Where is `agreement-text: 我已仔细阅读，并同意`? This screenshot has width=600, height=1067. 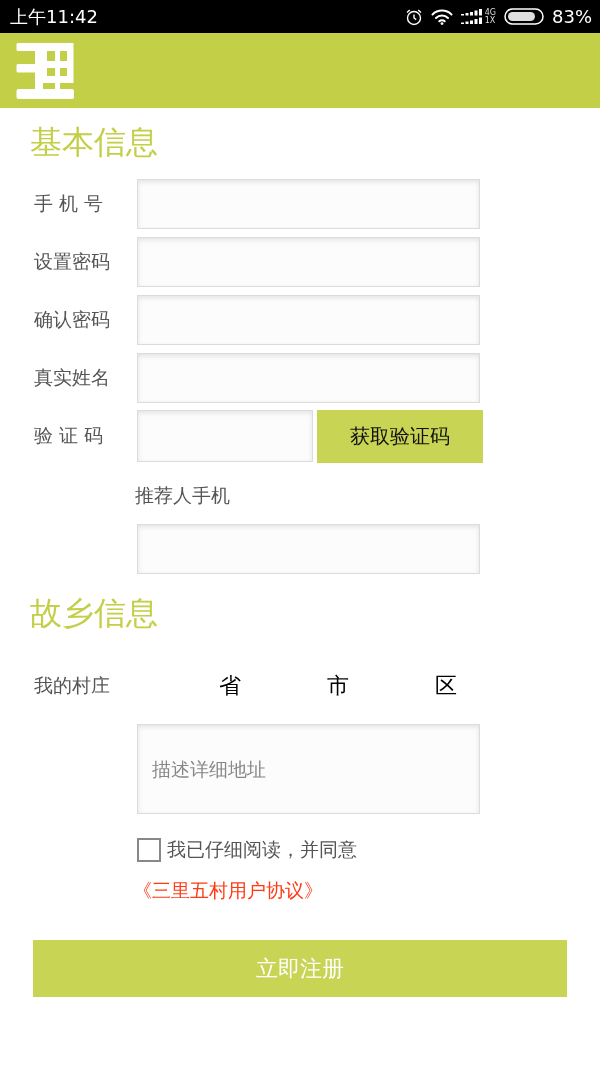 agreement-text: 我已仔细阅读，并同意 is located at coordinates (262, 849).